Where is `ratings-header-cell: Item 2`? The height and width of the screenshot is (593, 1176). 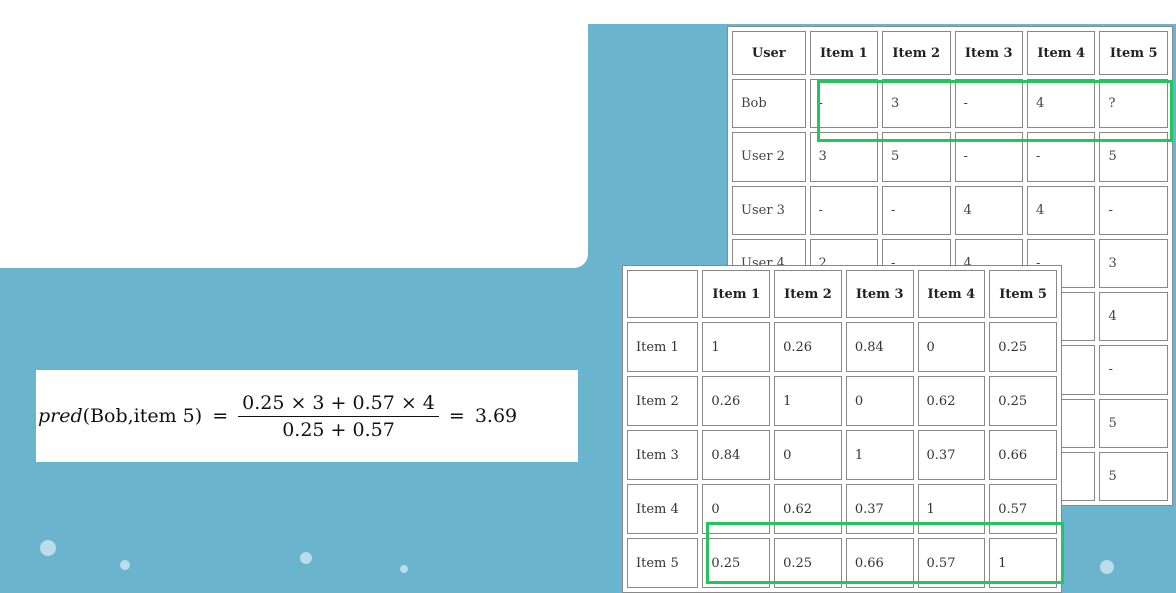 ratings-header-cell: Item 2 is located at coordinates (916, 53).